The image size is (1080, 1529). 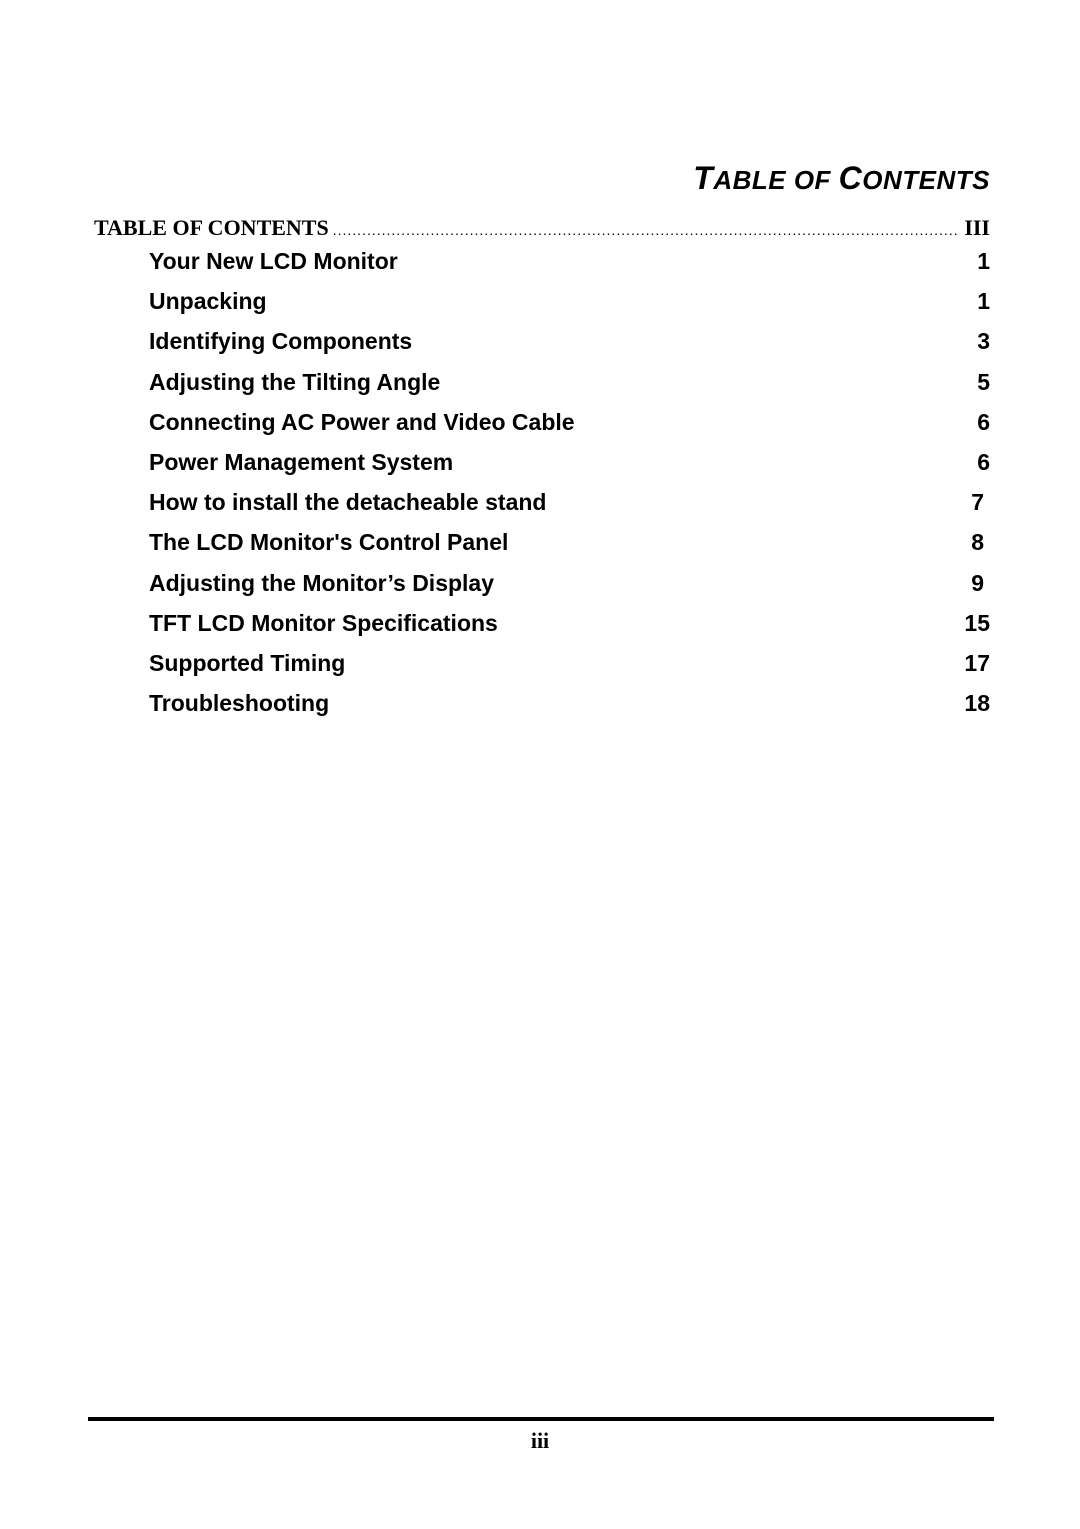 I want to click on toc-entry-title: Identifying Components, so click(x=281, y=341).